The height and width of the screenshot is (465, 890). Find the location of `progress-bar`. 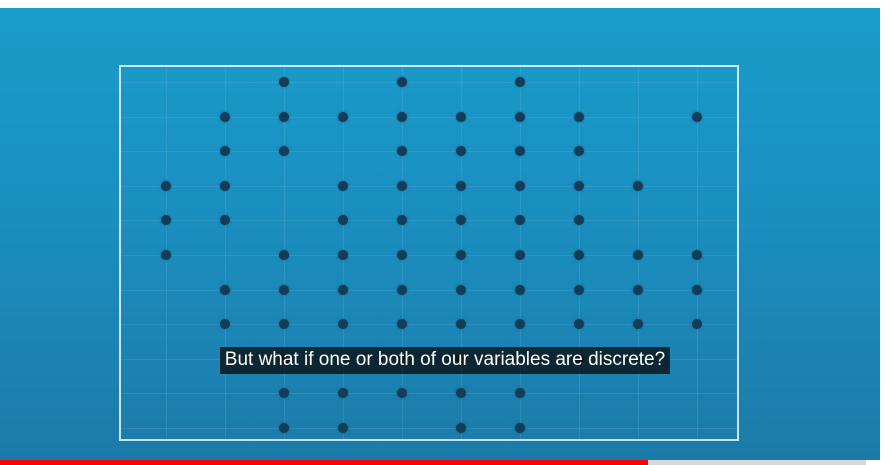

progress-bar is located at coordinates (433, 462).